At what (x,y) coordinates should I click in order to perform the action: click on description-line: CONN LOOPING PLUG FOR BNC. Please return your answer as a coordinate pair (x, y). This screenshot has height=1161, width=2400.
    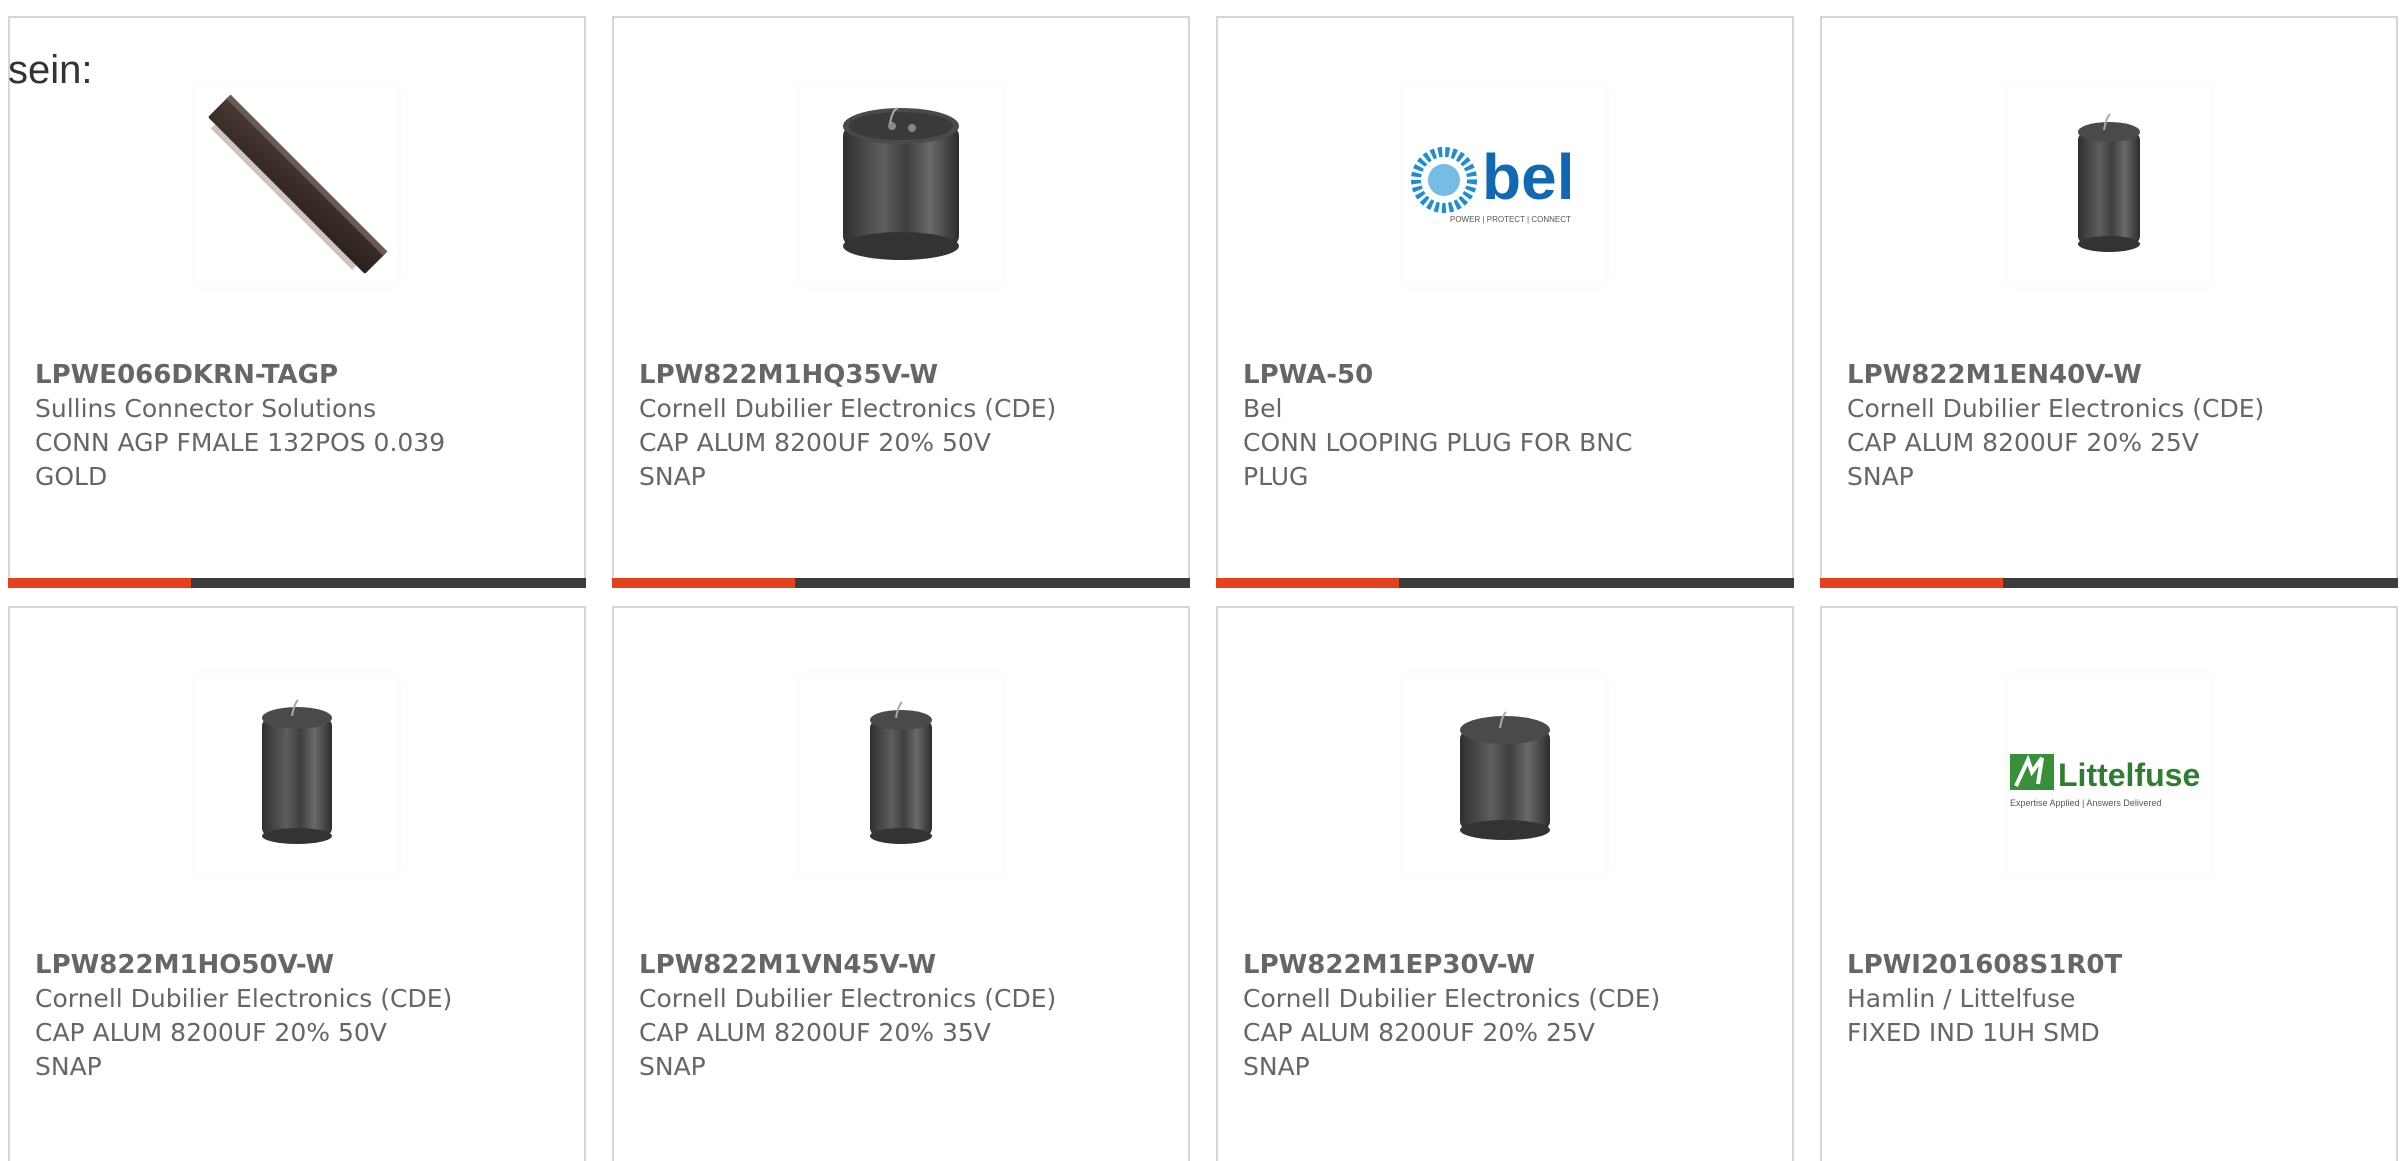
    Looking at the image, I should click on (1438, 442).